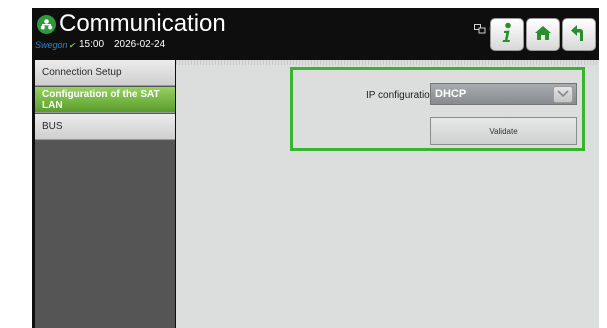 The height and width of the screenshot is (328, 607). I want to click on content-divider, so click(387, 62).